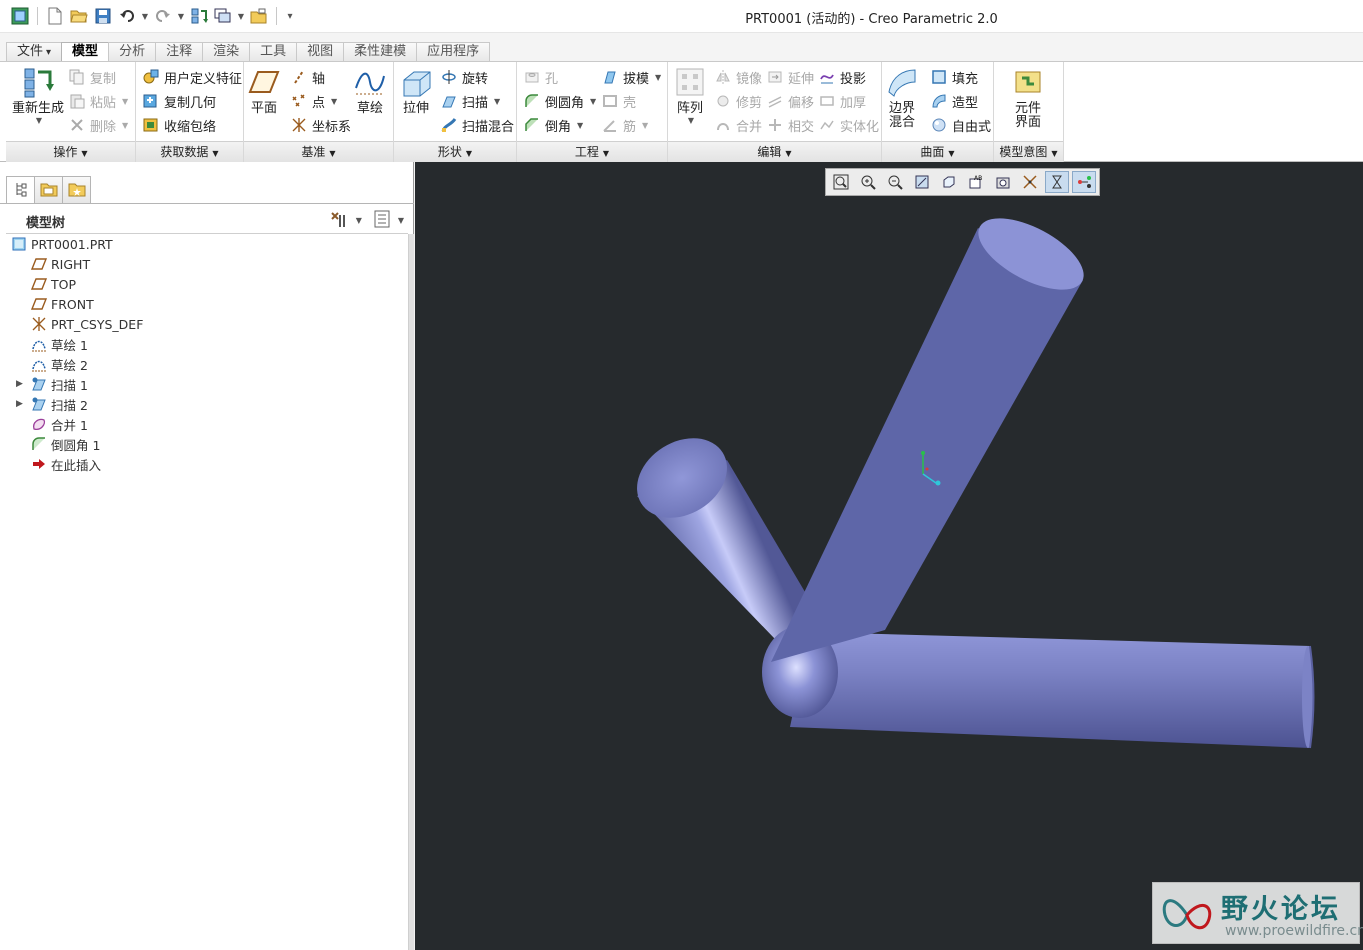 The image size is (1363, 950). Describe the element at coordinates (179, 51) in the screenshot. I see `tab-annotate: 注释` at that location.